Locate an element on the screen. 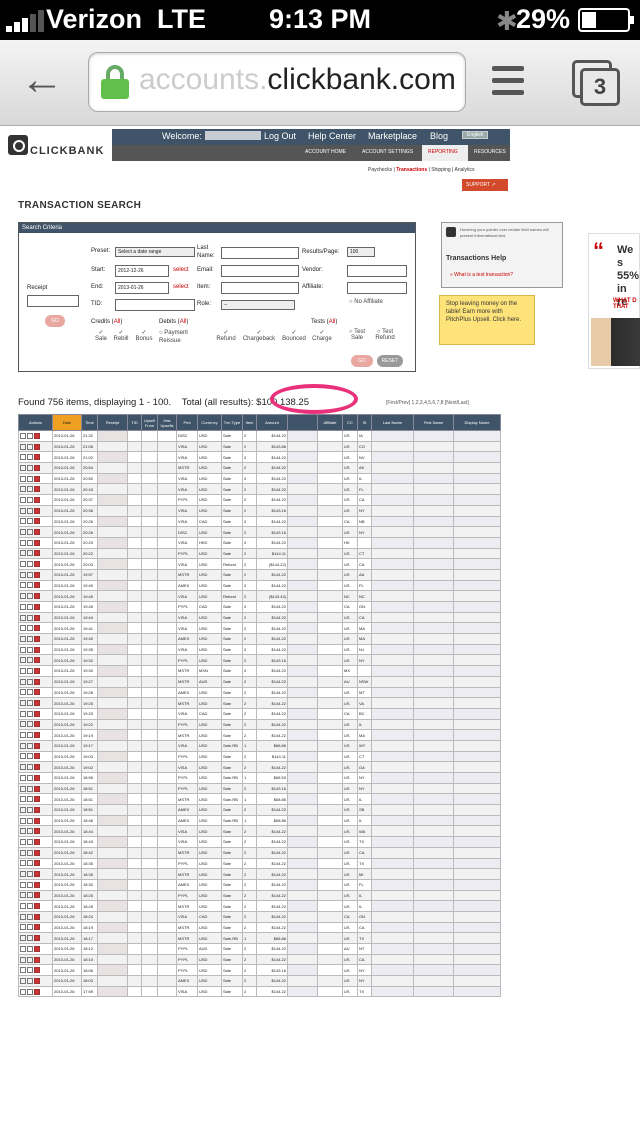 Image resolution: width=640 pixels, height=1136 pixels. test-refund-checkbox: ○ Test Refund is located at coordinates (385, 335).